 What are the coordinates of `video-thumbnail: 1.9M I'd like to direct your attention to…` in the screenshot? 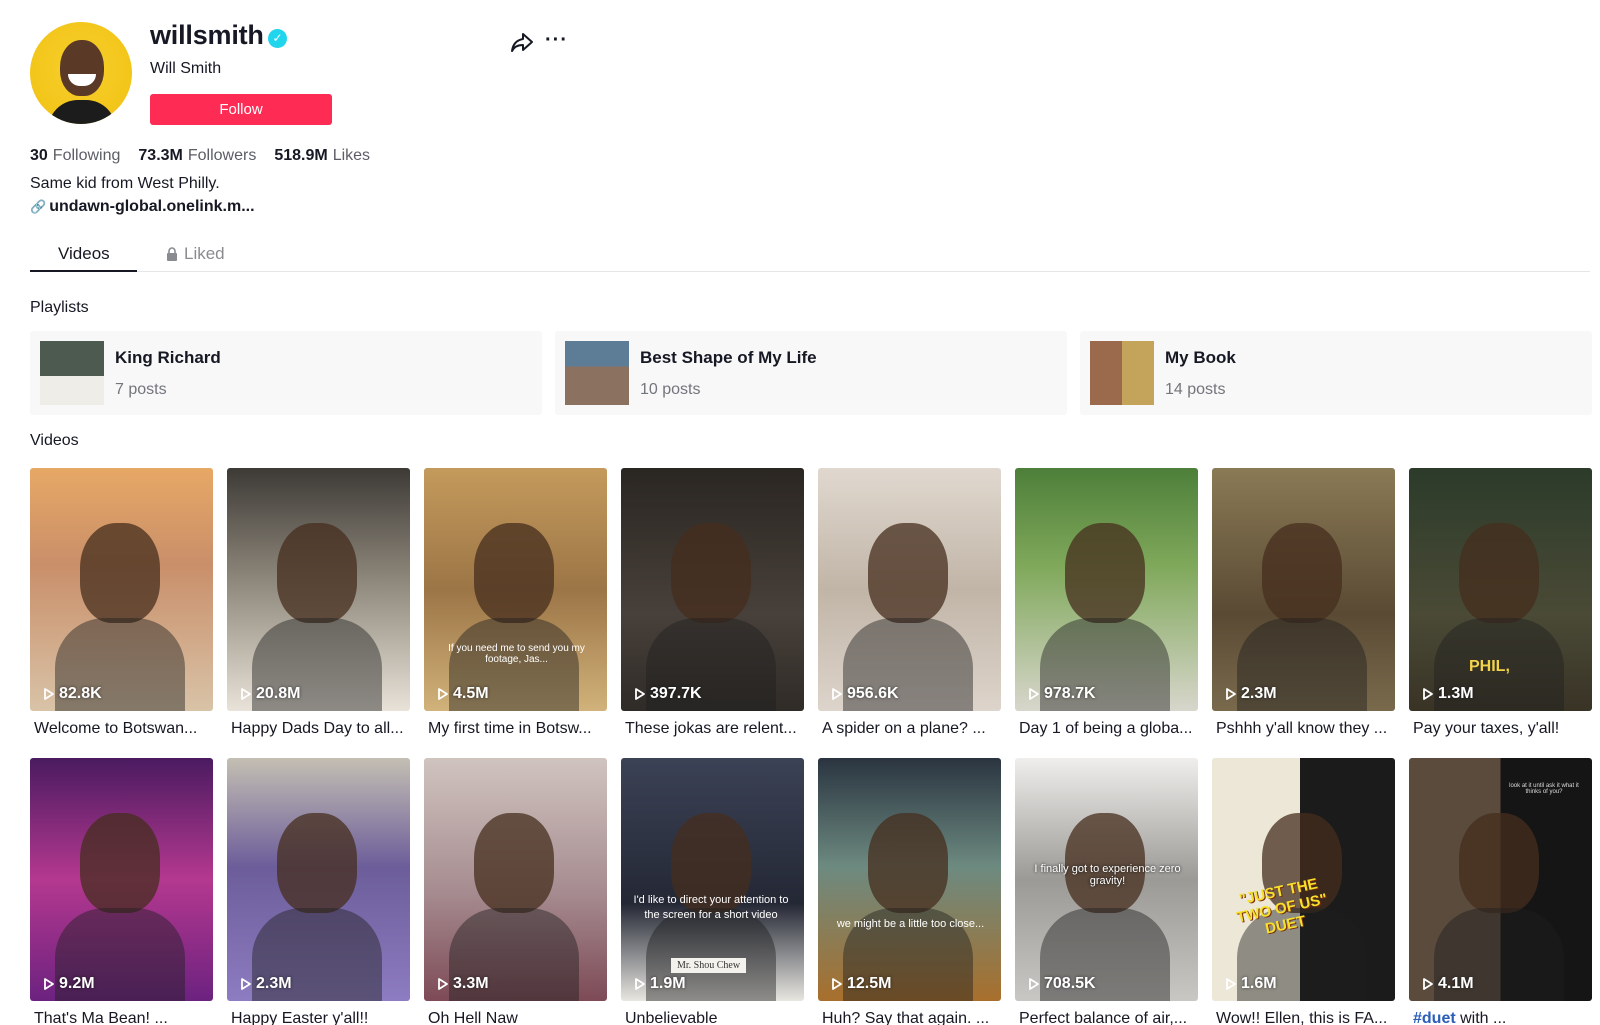 It's located at (712, 879).